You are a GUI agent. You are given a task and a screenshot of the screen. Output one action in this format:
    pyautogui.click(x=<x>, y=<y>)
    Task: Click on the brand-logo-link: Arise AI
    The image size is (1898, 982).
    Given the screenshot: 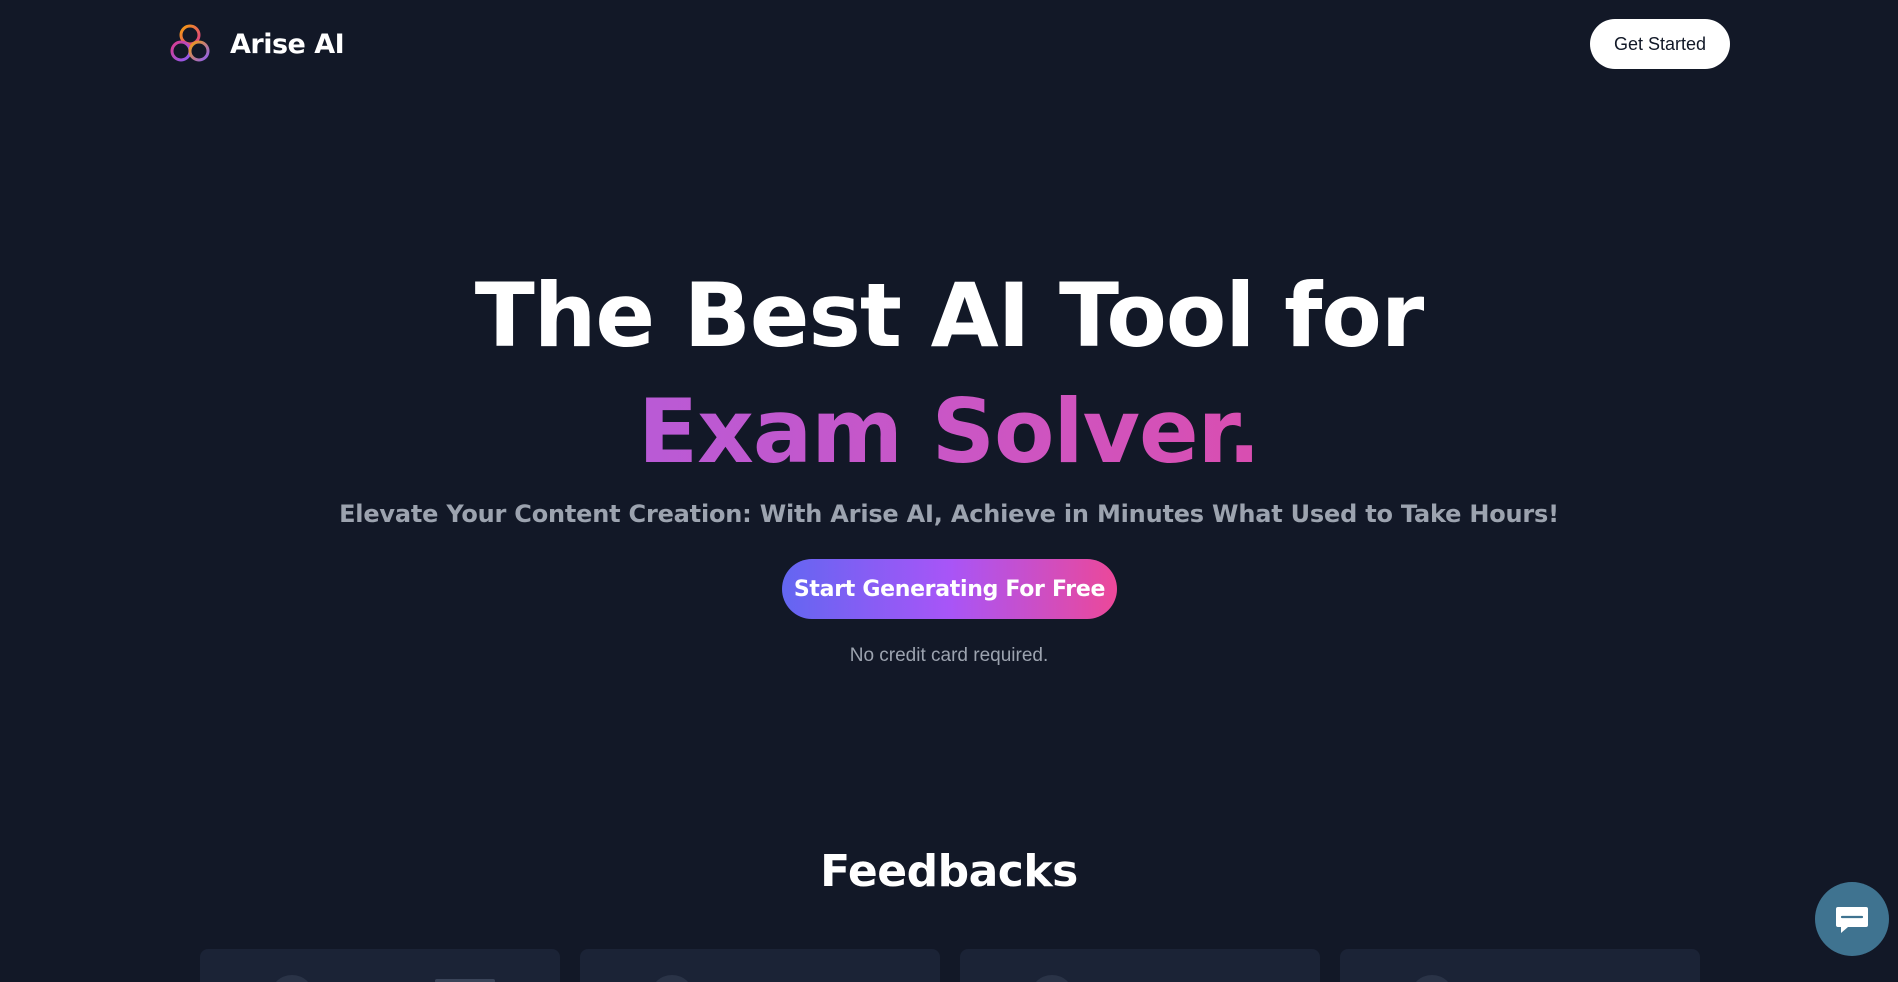 What is the action you would take?
    pyautogui.click(x=256, y=44)
    